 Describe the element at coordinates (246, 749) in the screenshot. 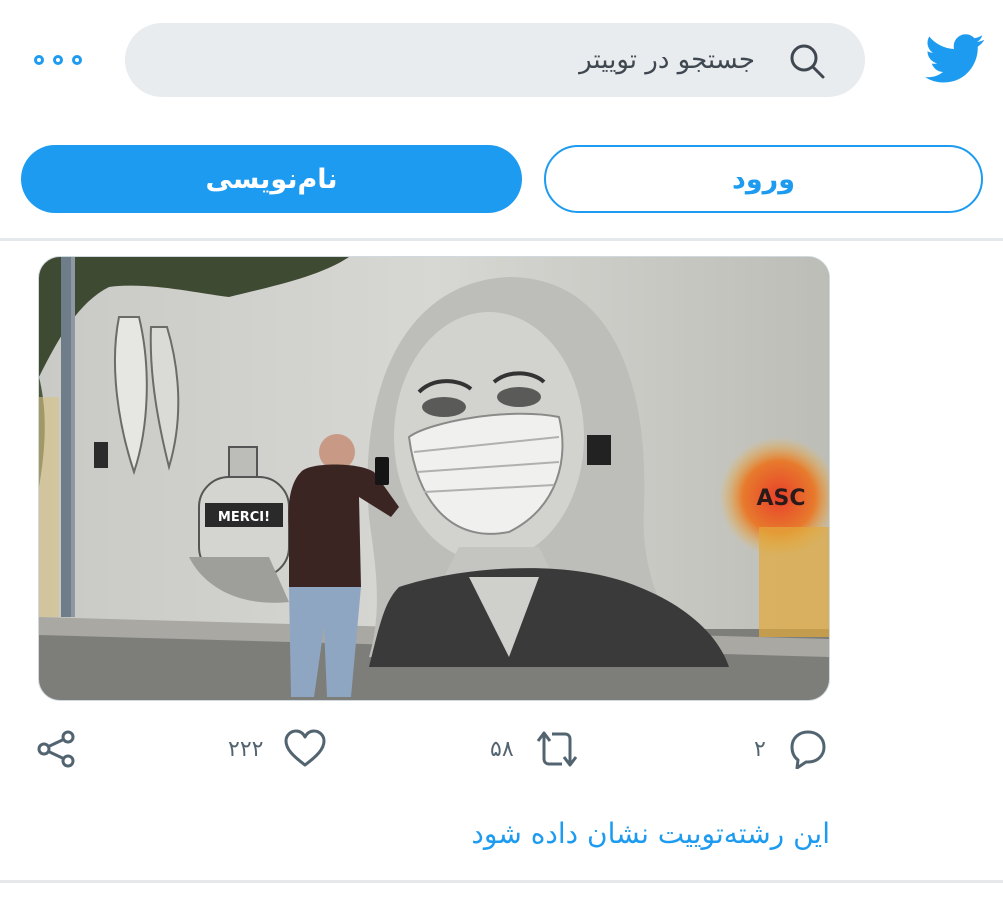

I see `like-count: ۲۲۲` at that location.